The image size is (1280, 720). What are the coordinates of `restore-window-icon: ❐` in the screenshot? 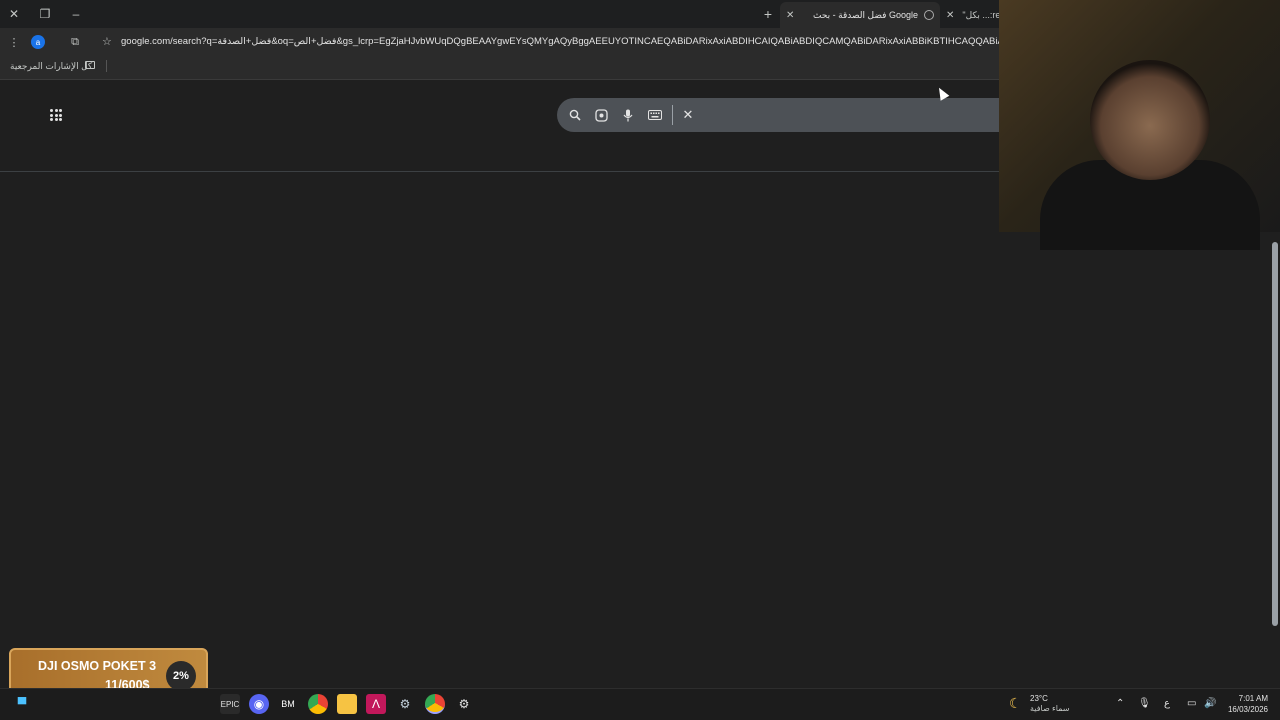 It's located at (45, 14).